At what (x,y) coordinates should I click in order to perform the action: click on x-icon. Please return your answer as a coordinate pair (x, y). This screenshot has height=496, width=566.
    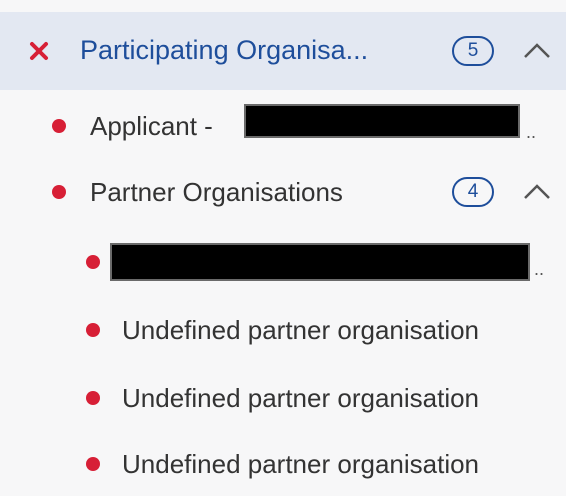
    Looking at the image, I should click on (39, 51).